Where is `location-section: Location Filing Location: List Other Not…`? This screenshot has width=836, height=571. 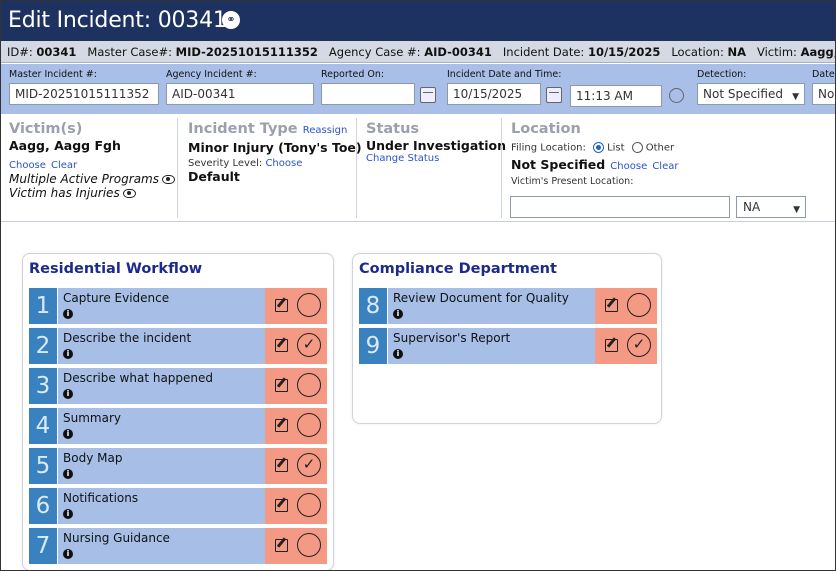 location-section: Location Filing Location: List Other Not… is located at coordinates (594, 153).